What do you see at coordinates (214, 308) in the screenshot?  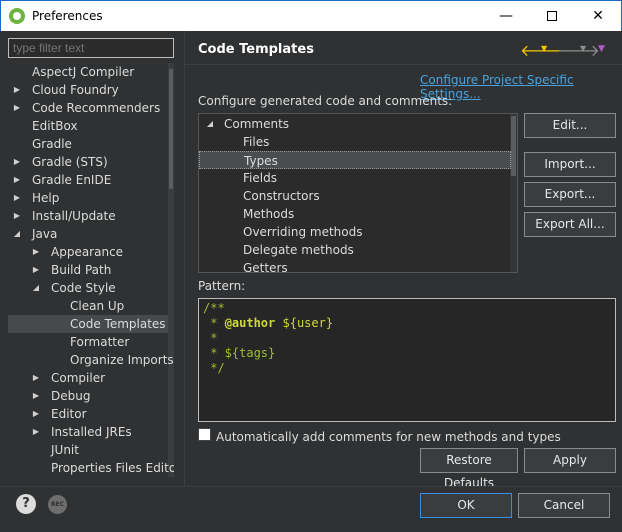 I see `pattern-text: /**` at bounding box center [214, 308].